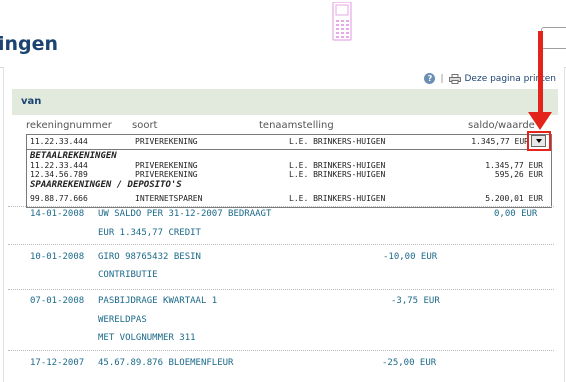  I want to click on column-header-balance: saldo/waarde, so click(501, 125).